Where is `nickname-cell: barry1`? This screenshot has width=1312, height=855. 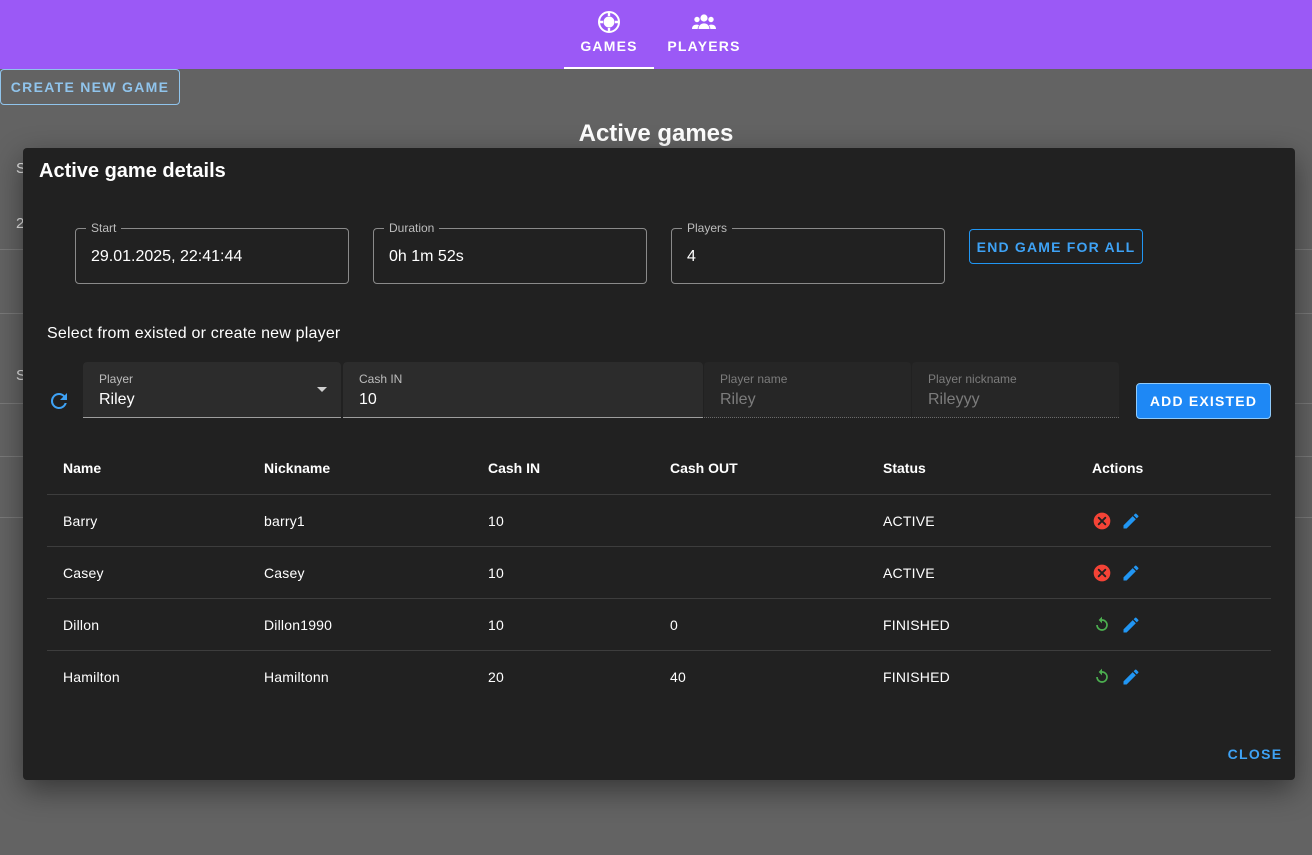 nickname-cell: barry1 is located at coordinates (284, 521).